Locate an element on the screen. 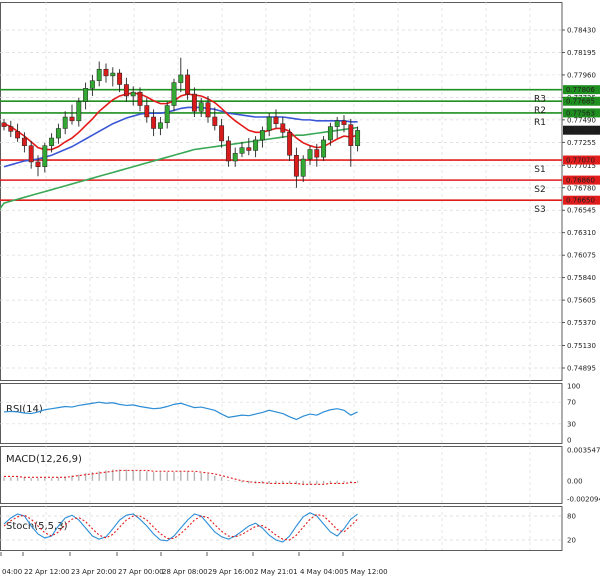 This screenshot has width=600, height=582. stoch-panel: Stoch(5,5,3) 8020 is located at coordinates (288, 528).